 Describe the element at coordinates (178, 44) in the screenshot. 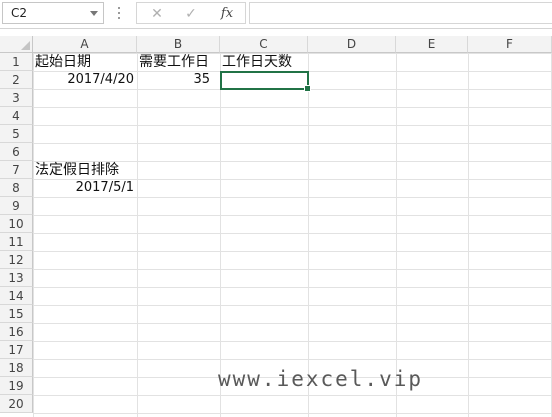

I see `column-header-b: B` at that location.